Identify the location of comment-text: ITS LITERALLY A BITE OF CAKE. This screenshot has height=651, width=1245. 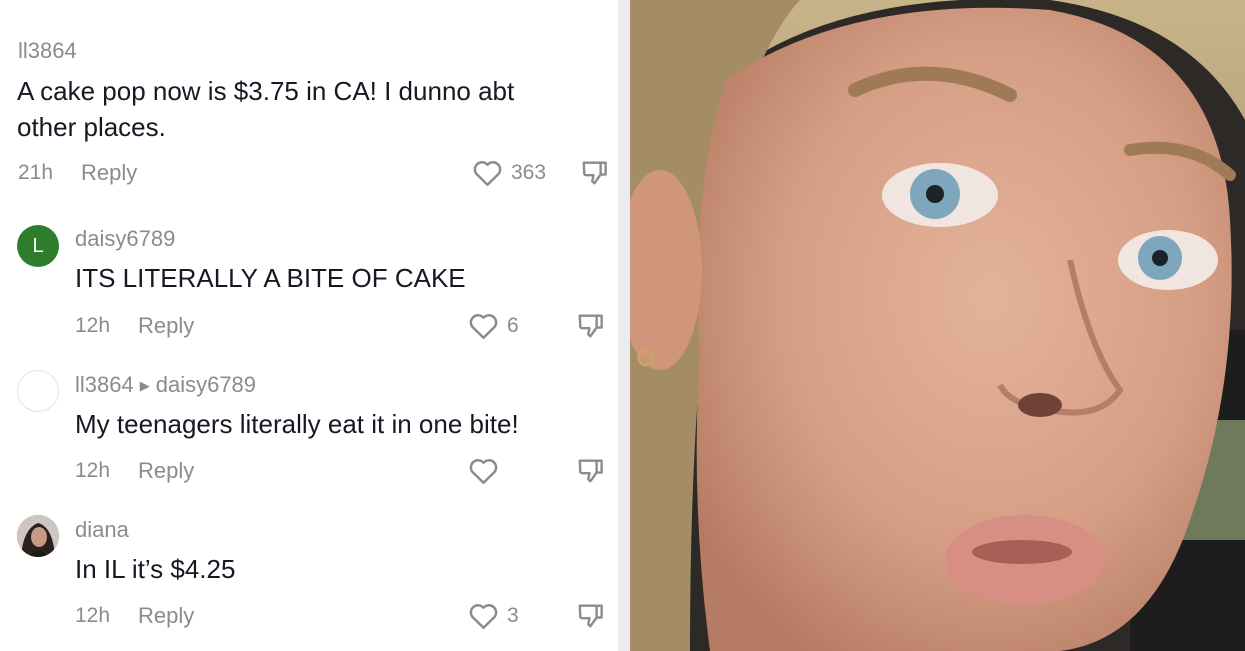
(270, 278).